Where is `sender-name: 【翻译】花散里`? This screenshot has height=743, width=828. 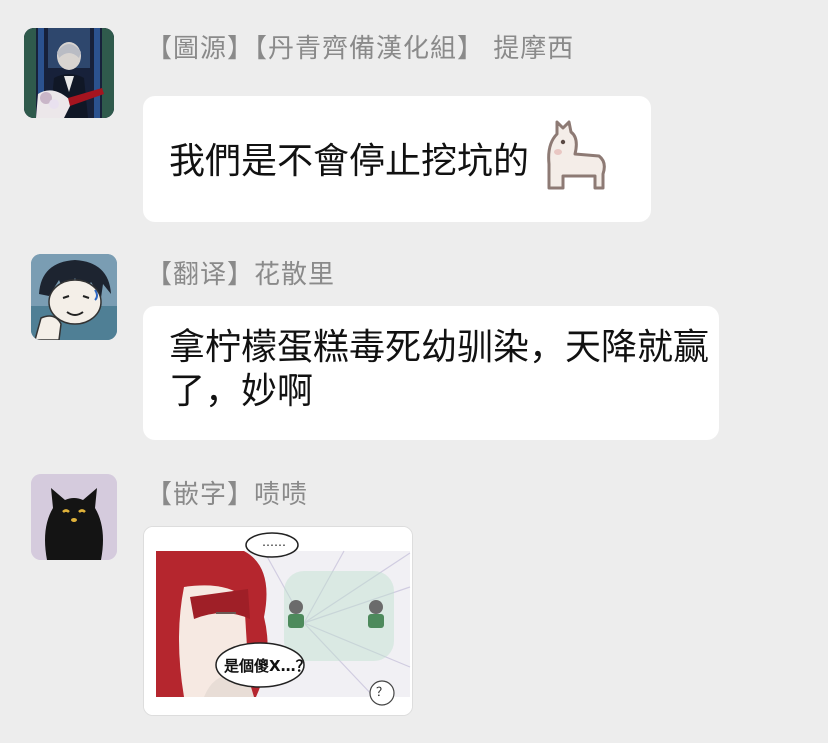 sender-name: 【翻译】花散里 is located at coordinates (241, 275).